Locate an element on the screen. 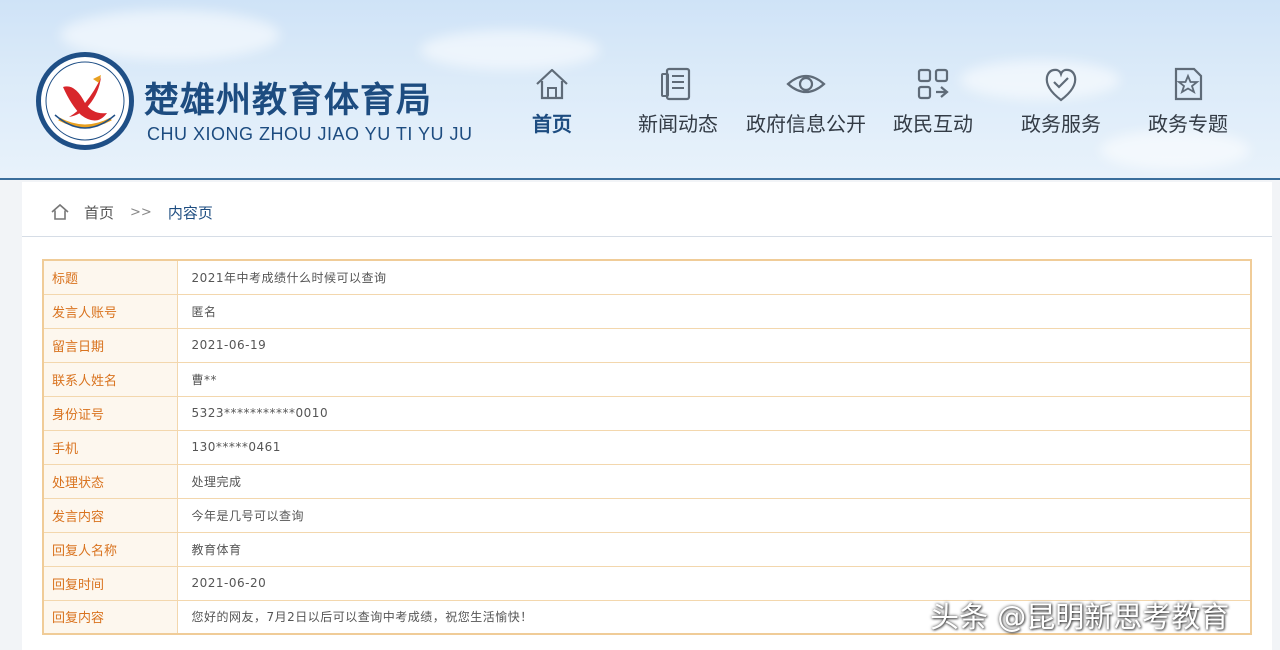  nav-item-info-disclosure: 政府信息公开 is located at coordinates (806, 104).